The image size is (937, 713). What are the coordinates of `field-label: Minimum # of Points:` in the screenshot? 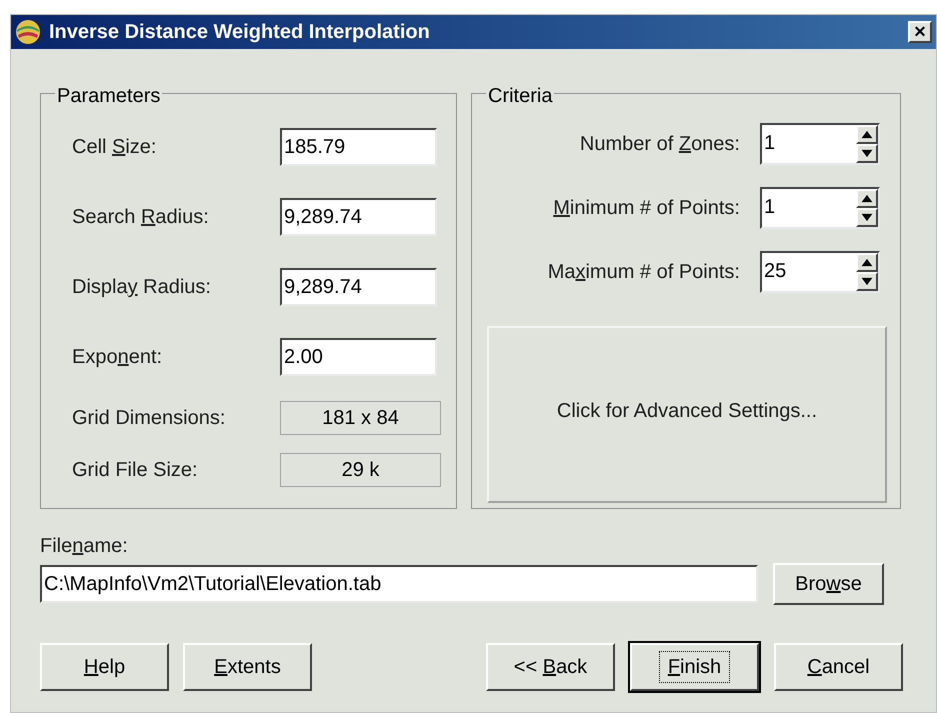 It's located at (646, 208).